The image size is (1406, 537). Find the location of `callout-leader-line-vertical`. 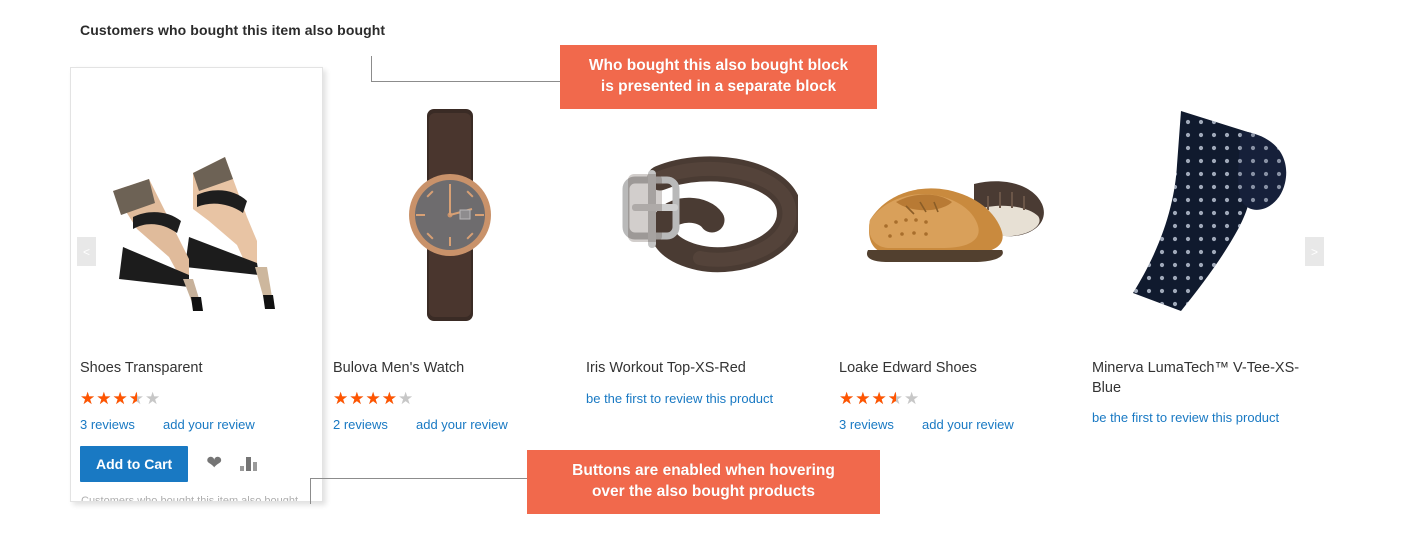

callout-leader-line-vertical is located at coordinates (371, 69).